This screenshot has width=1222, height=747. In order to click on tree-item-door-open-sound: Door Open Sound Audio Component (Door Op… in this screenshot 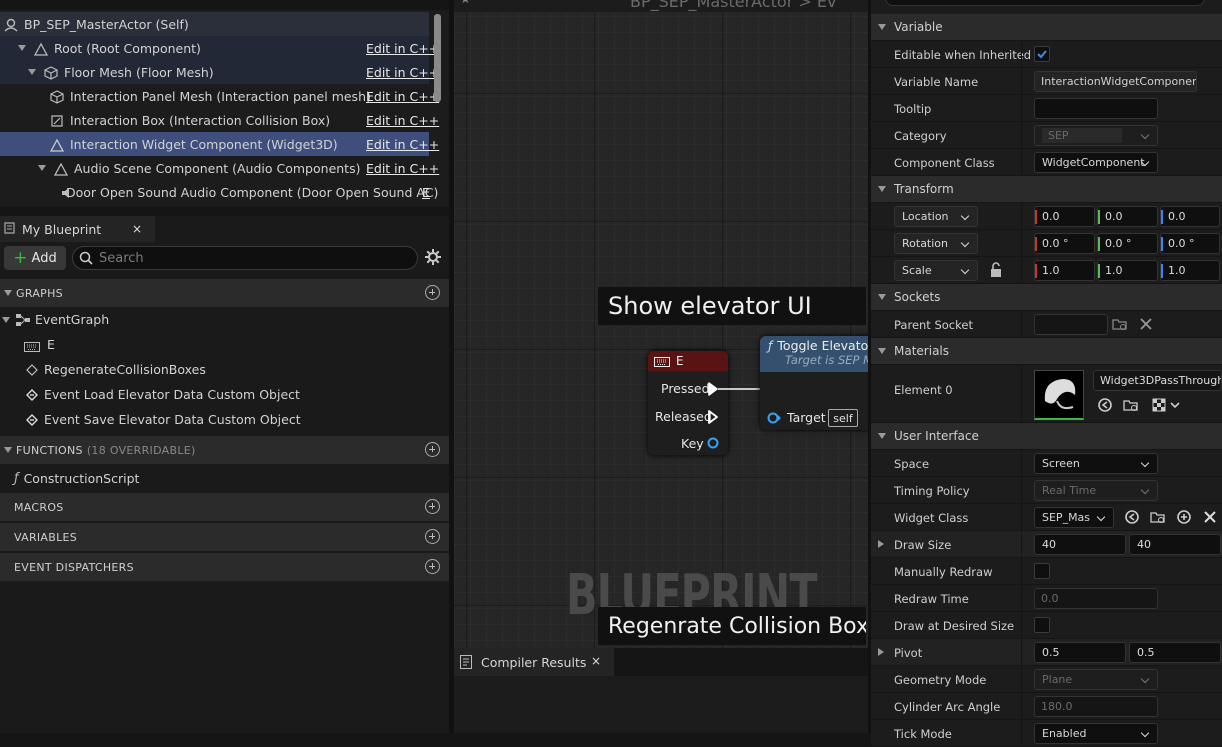, I will do `click(216, 192)`.